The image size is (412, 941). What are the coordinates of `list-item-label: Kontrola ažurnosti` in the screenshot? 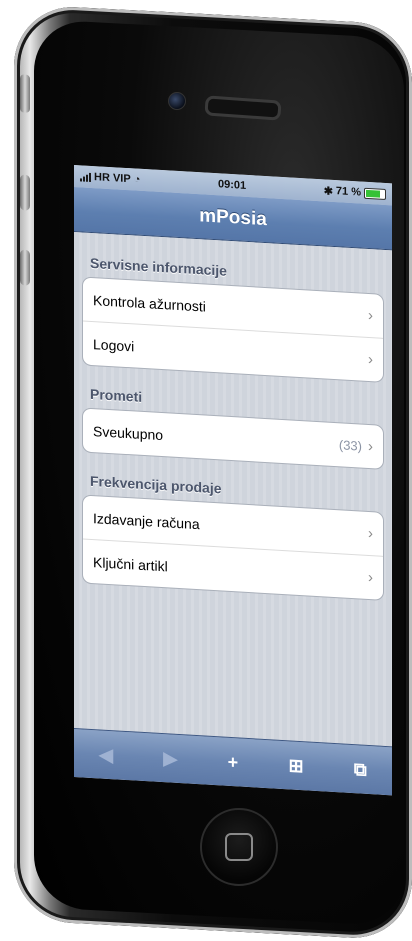 It's located at (149, 303).